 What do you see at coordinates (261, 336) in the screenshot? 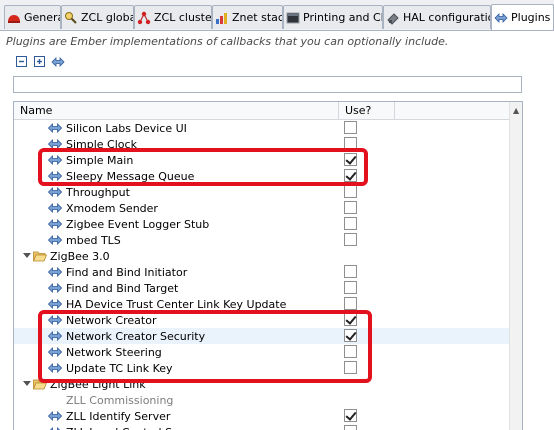
I see `tree-plugin-row: Network Creator Security` at bounding box center [261, 336].